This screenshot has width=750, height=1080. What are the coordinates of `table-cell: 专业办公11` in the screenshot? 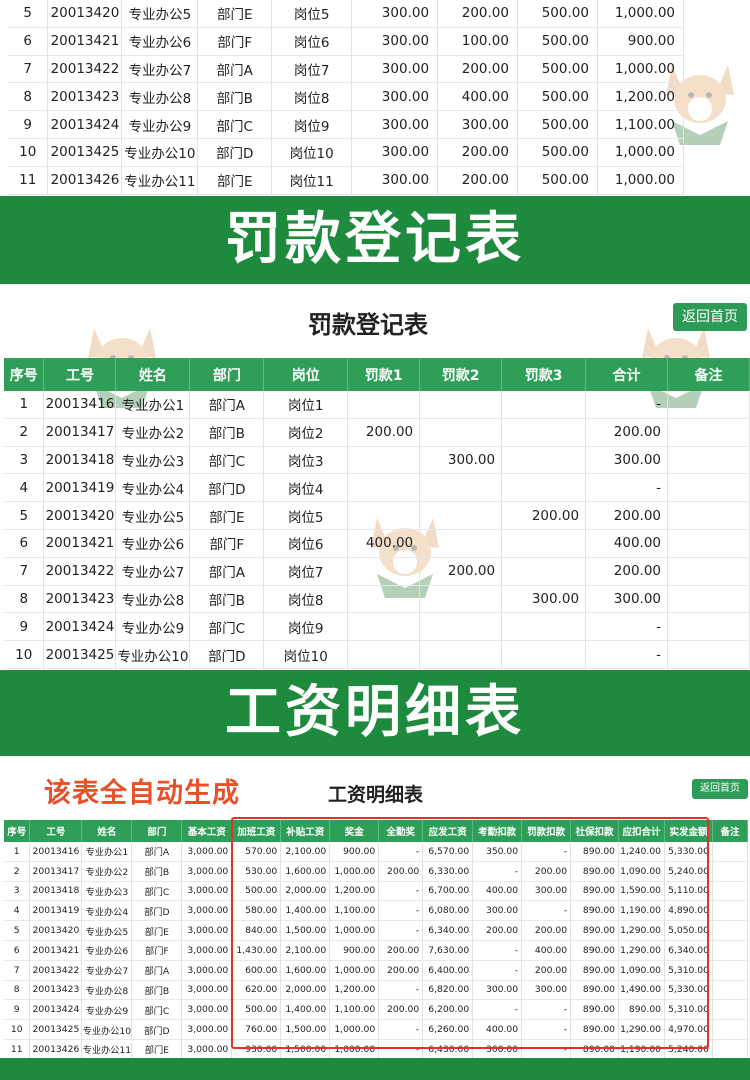 It's located at (160, 180).